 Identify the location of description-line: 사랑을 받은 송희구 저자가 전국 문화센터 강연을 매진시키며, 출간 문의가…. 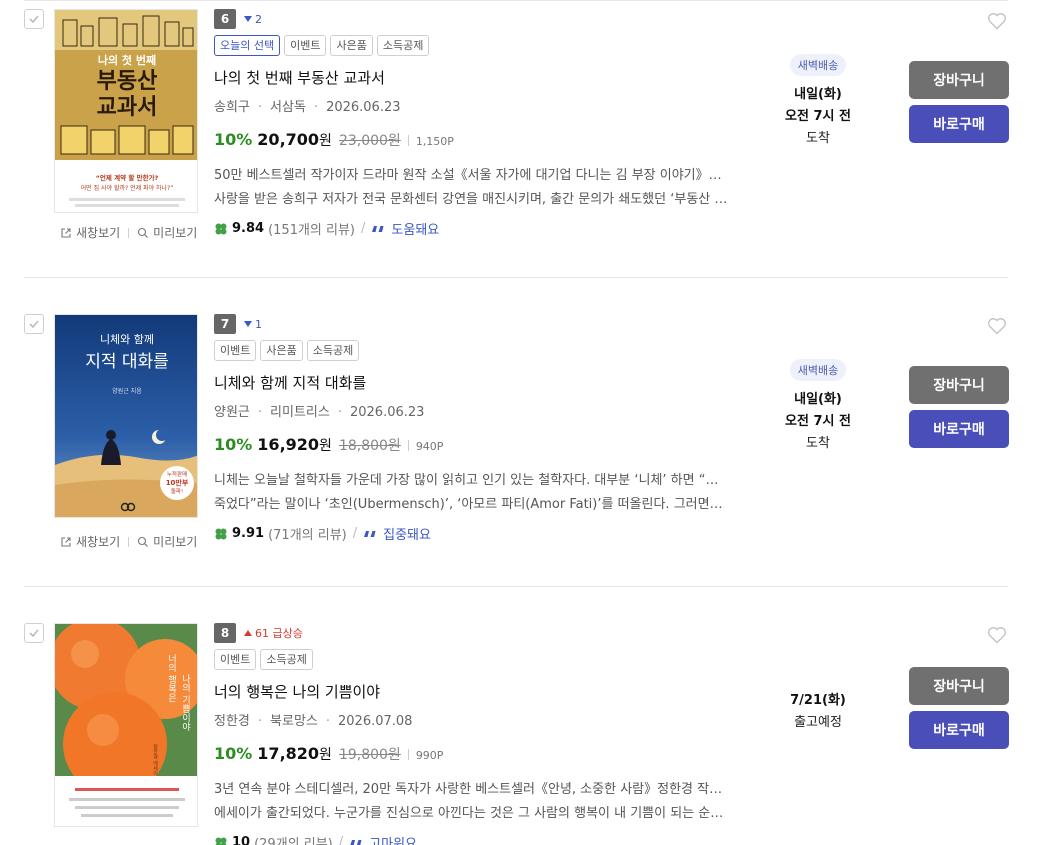
(471, 199).